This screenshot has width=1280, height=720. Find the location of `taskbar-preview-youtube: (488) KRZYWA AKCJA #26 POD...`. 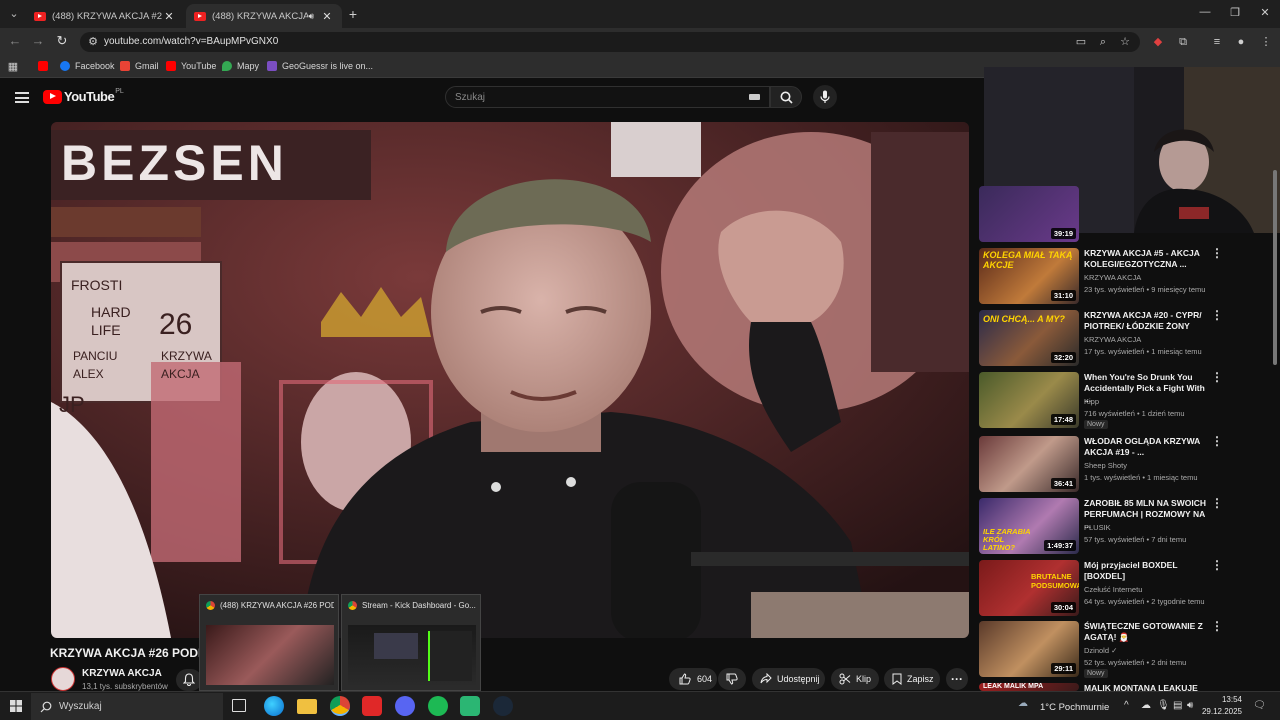

taskbar-preview-youtube: (488) KRZYWA AKCJA #26 POD... is located at coordinates (269, 642).